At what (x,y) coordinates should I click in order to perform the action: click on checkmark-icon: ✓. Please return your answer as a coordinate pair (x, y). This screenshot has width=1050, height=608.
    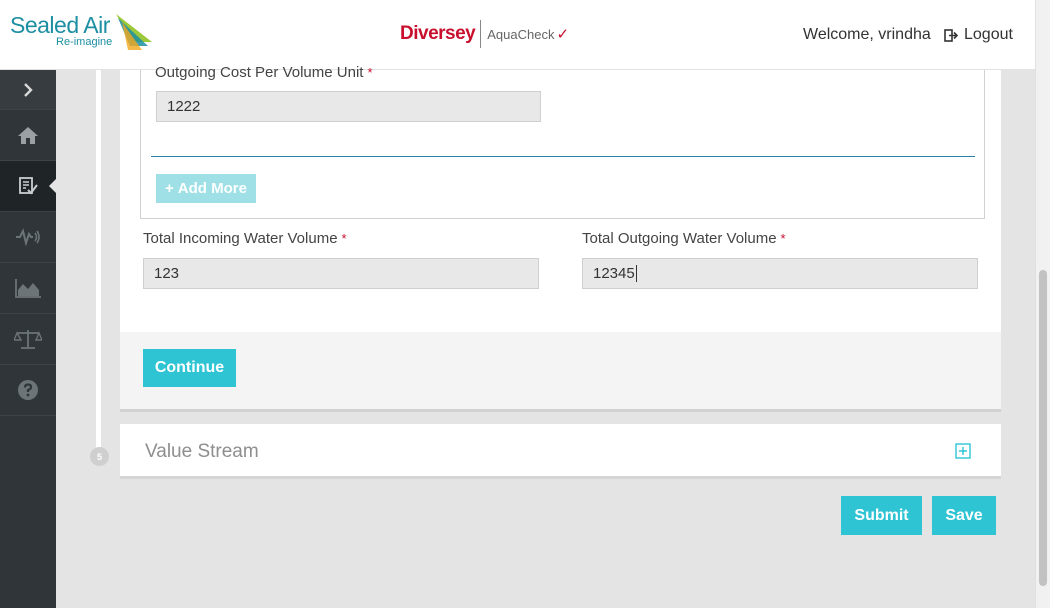
    Looking at the image, I should click on (563, 34).